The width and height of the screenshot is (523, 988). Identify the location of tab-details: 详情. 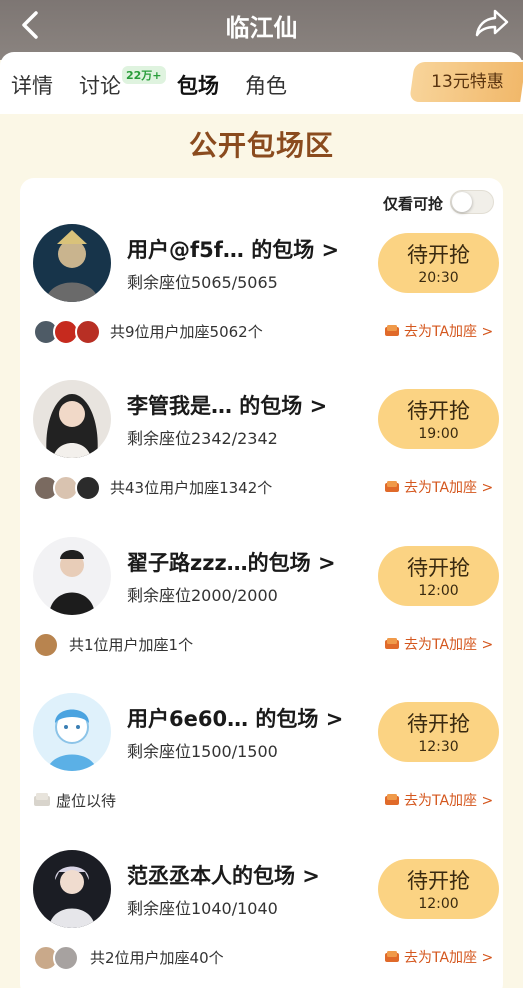
(32, 85).